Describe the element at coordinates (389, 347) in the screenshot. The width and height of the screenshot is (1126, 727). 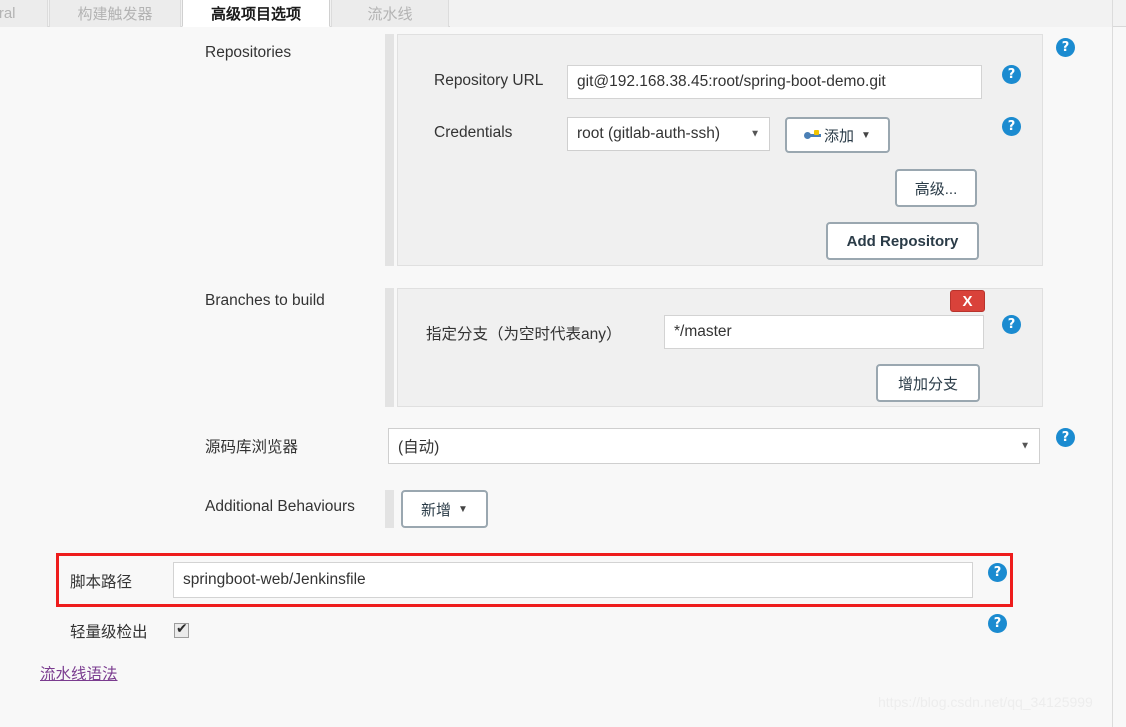
I see `branches-drag-handle` at that location.